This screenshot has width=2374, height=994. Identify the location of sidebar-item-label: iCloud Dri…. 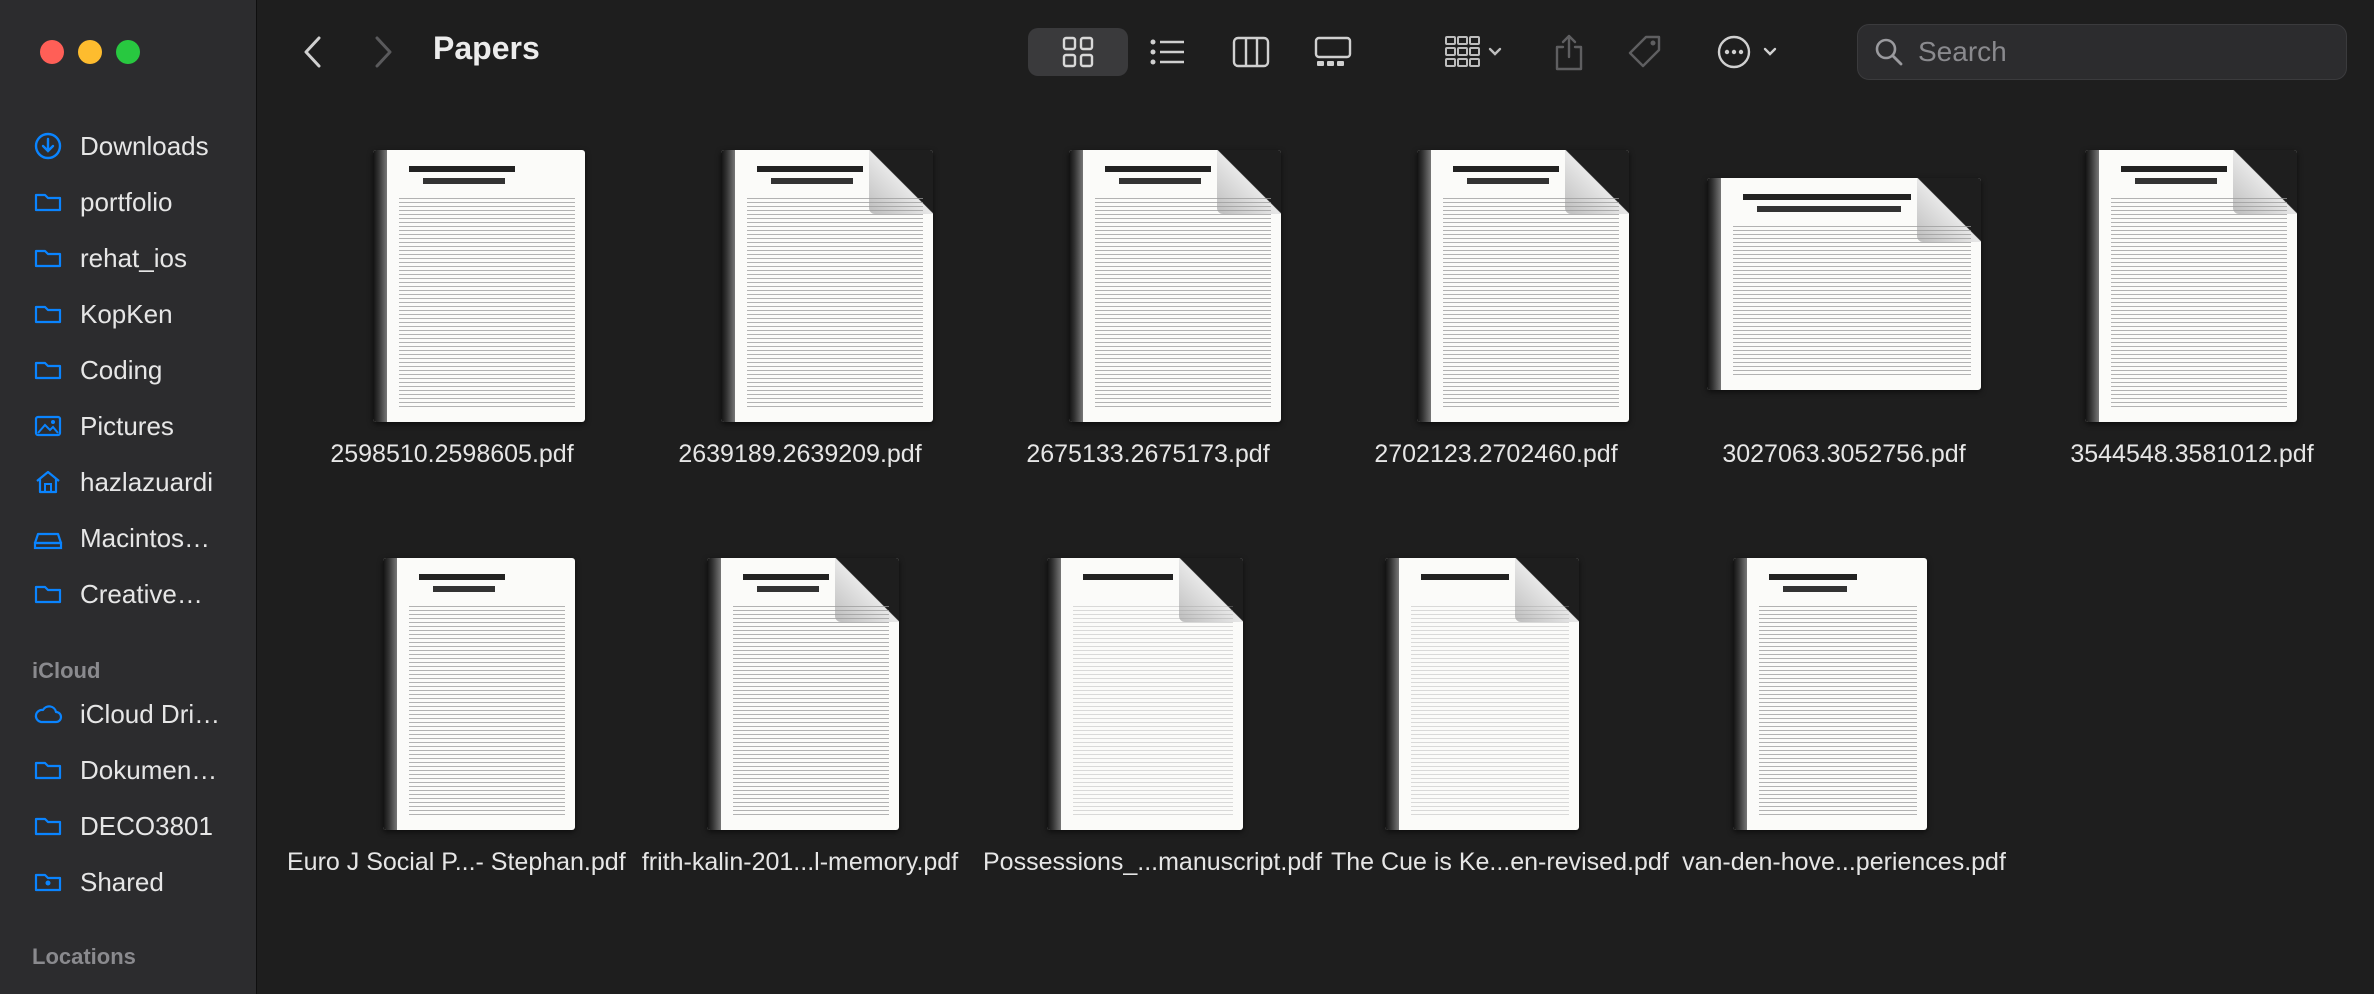
(150, 713).